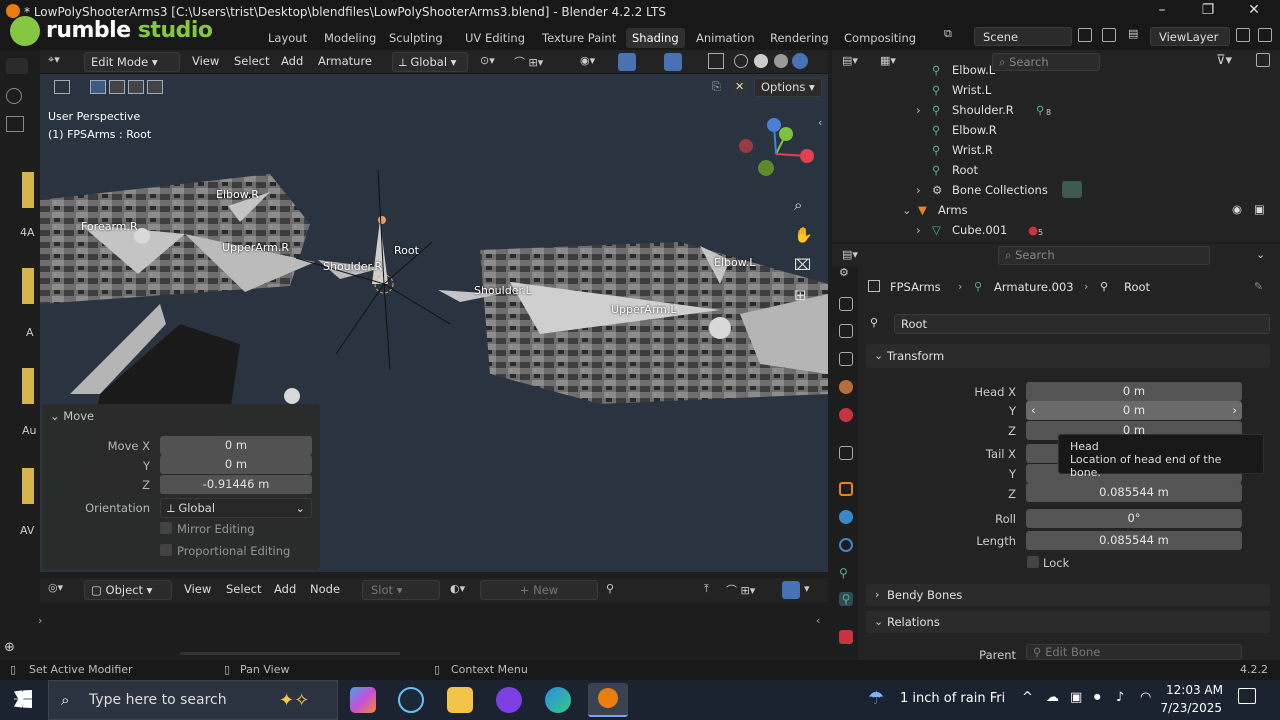 This screenshot has width=1280, height=720. Describe the element at coordinates (846, 272) in the screenshot. I see `tab-tool: ⚙` at that location.